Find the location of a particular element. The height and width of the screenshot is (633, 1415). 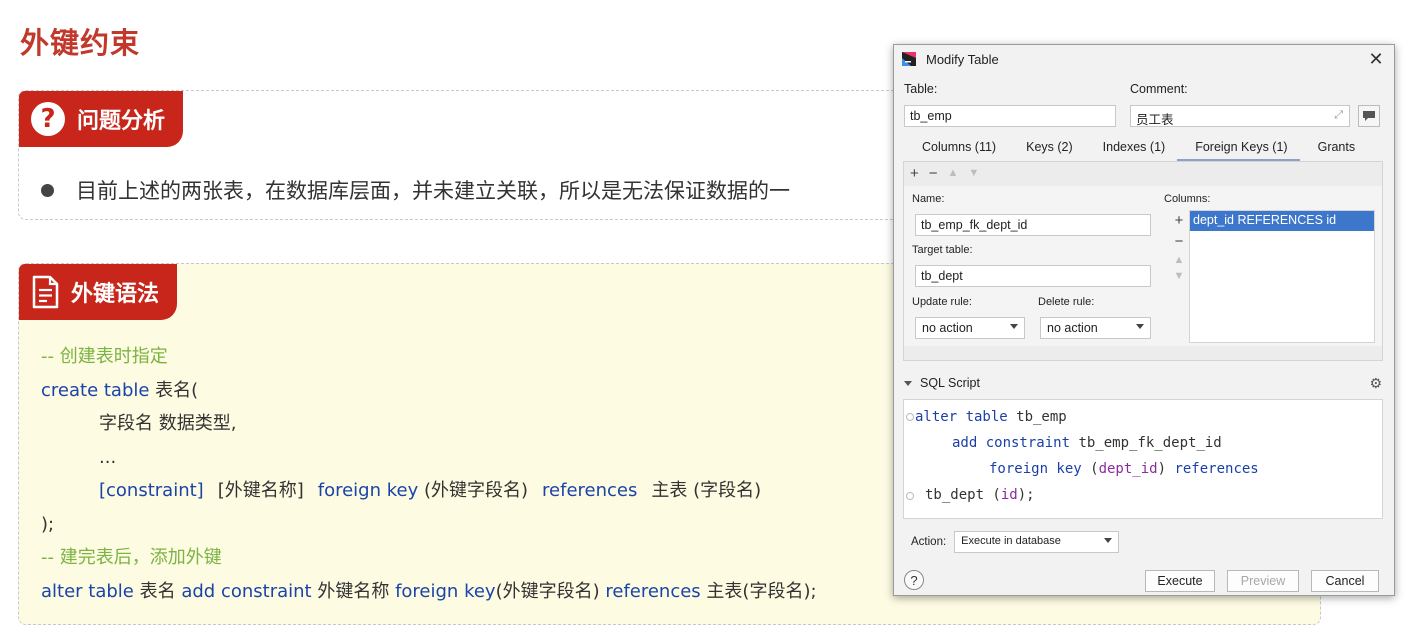

expand-icon: ⤢ is located at coordinates (1338, 115).